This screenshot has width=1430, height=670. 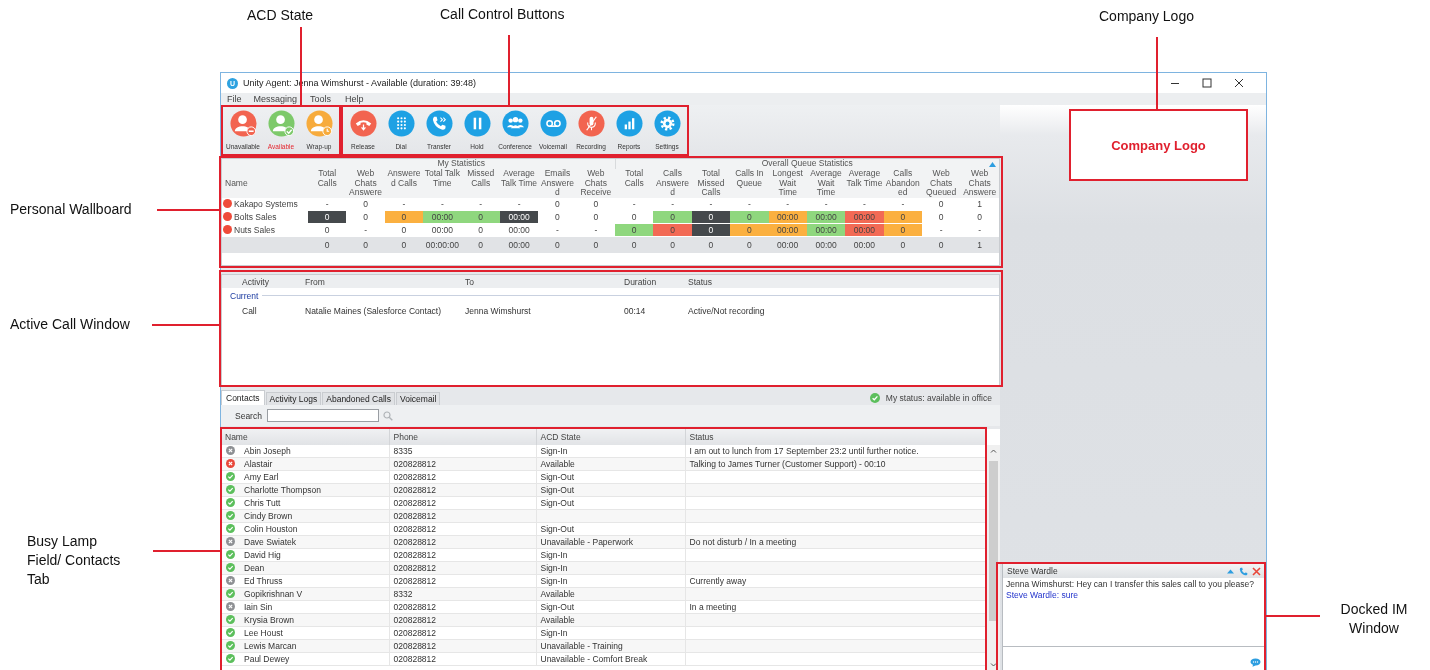 I want to click on group-header: My Statistics, so click(x=461, y=164).